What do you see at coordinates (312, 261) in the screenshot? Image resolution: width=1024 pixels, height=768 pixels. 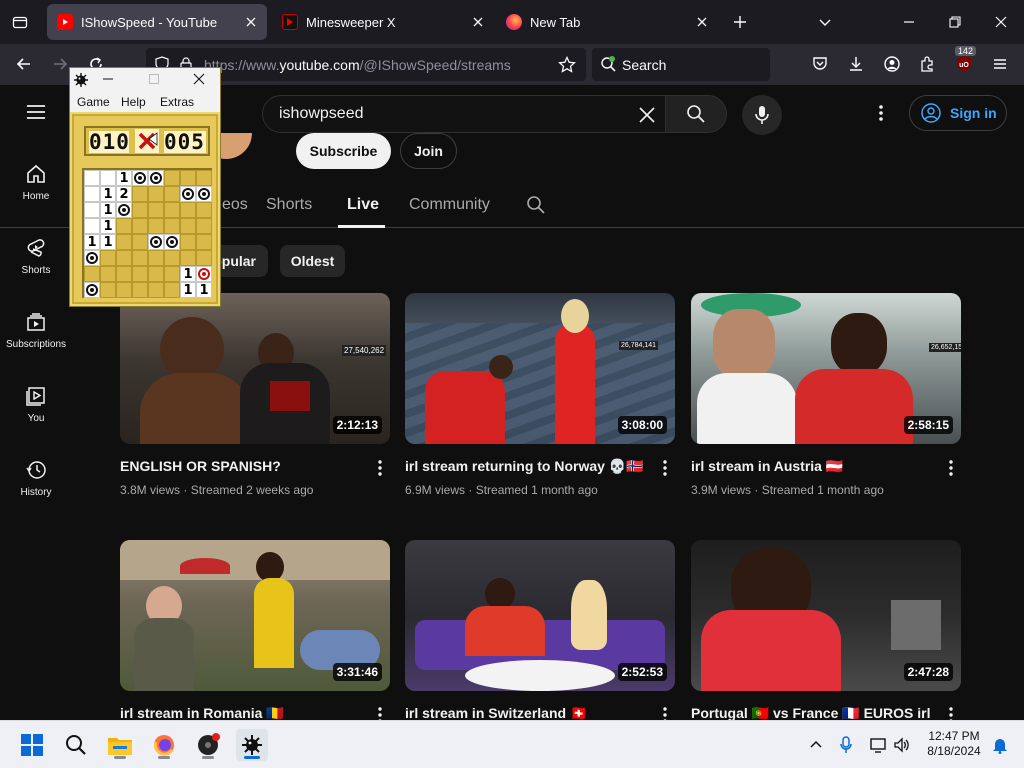 I see `chip-oldest: Oldest` at bounding box center [312, 261].